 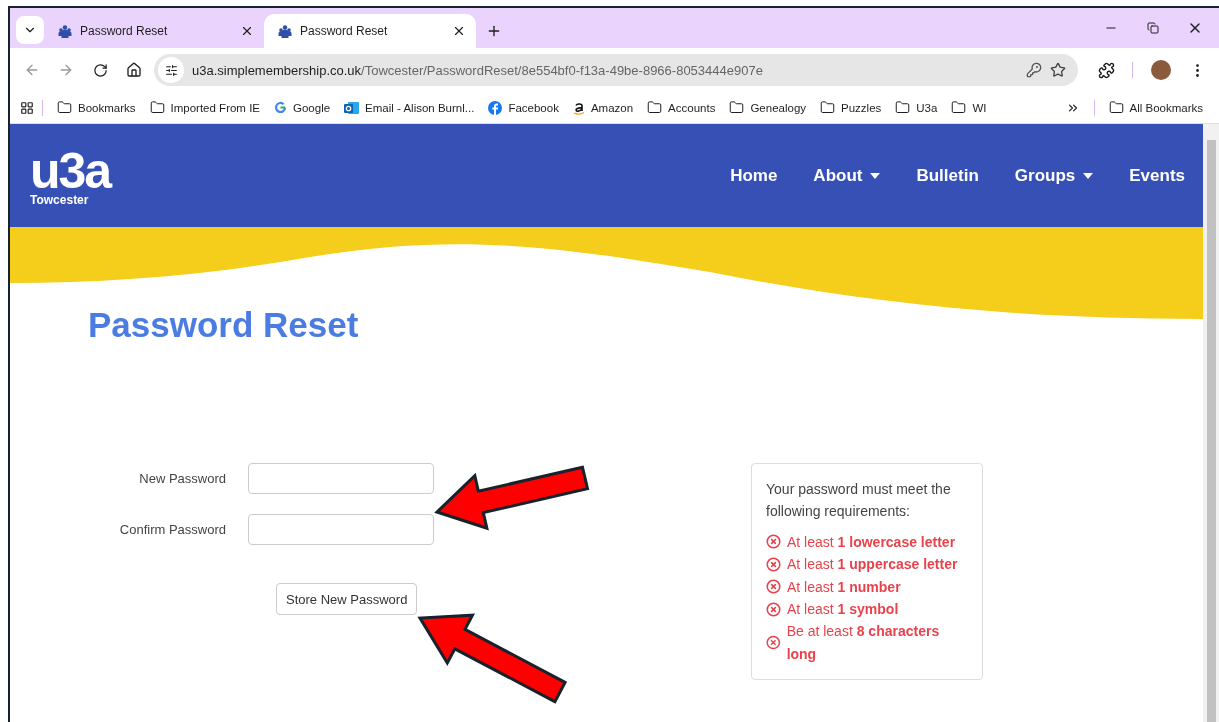 What do you see at coordinates (352, 107) in the screenshot?
I see `mail-app-icon` at bounding box center [352, 107].